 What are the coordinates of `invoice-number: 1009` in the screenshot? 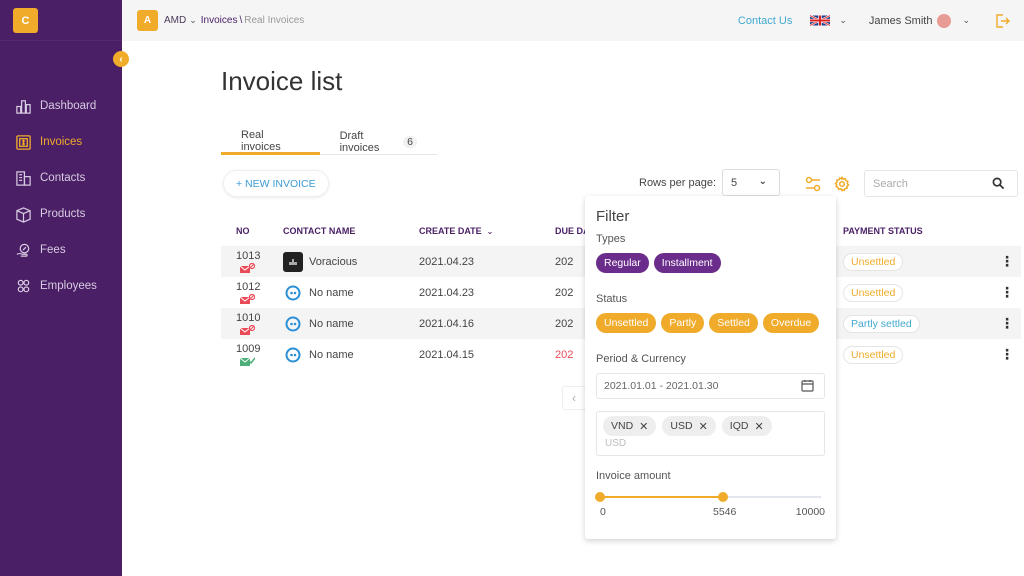 It's located at (251, 349).